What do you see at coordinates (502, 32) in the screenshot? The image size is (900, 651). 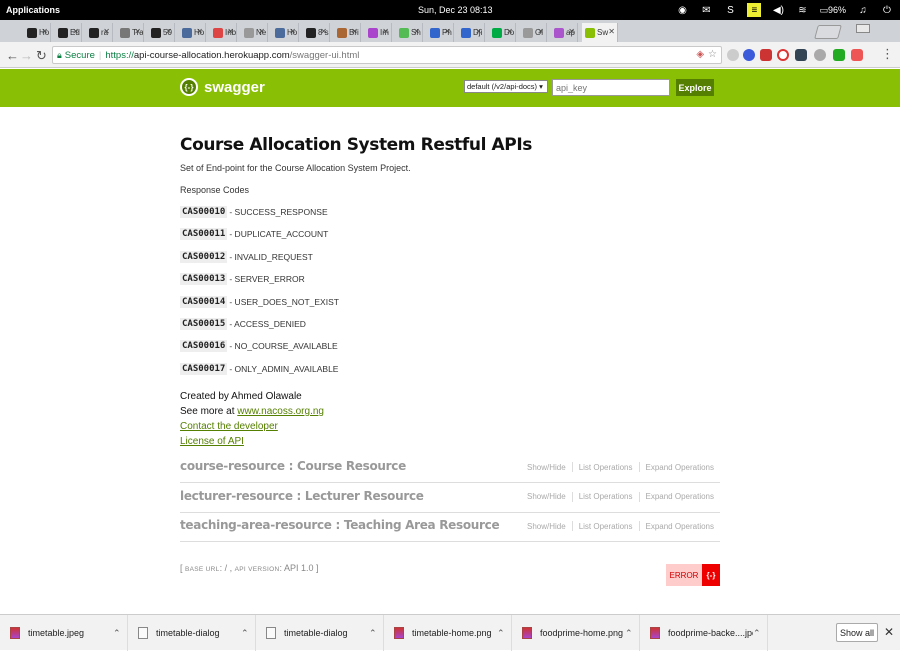 I see `browser-tab: Do ✕` at bounding box center [502, 32].